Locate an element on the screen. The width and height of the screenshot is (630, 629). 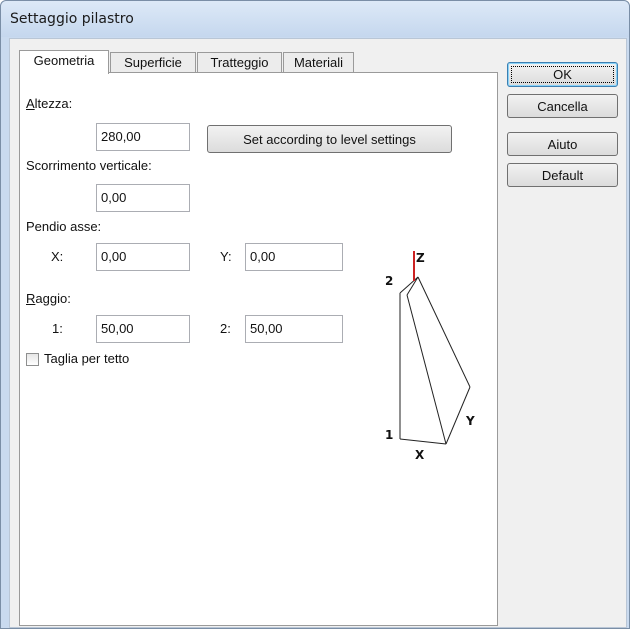
pendio-asse-label: Pendio asse: is located at coordinates (64, 226).